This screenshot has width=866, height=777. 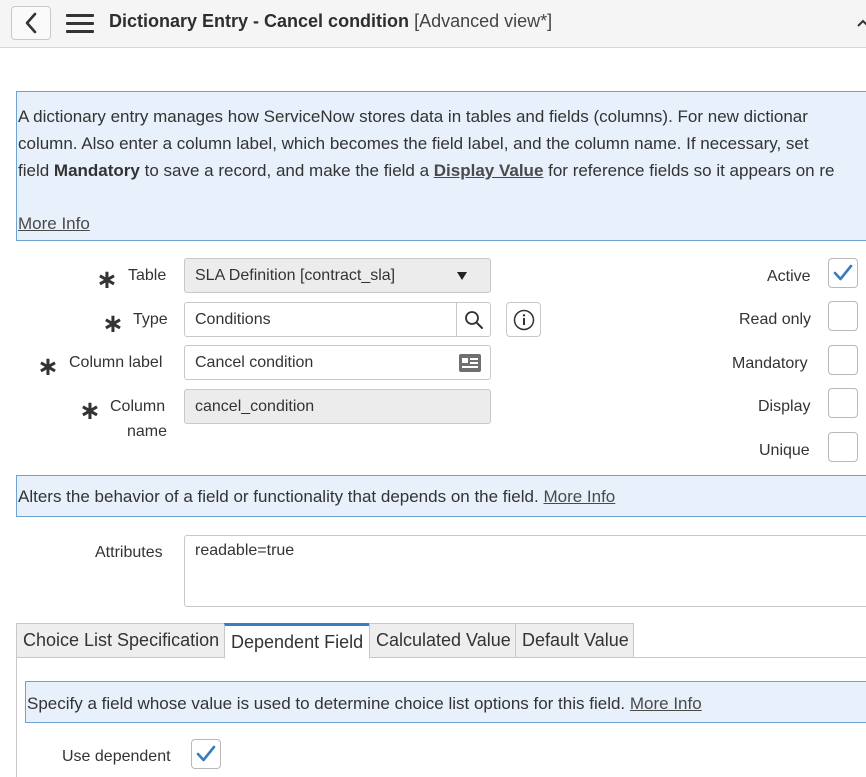 I want to click on read-only-label: Read only, so click(x=775, y=319).